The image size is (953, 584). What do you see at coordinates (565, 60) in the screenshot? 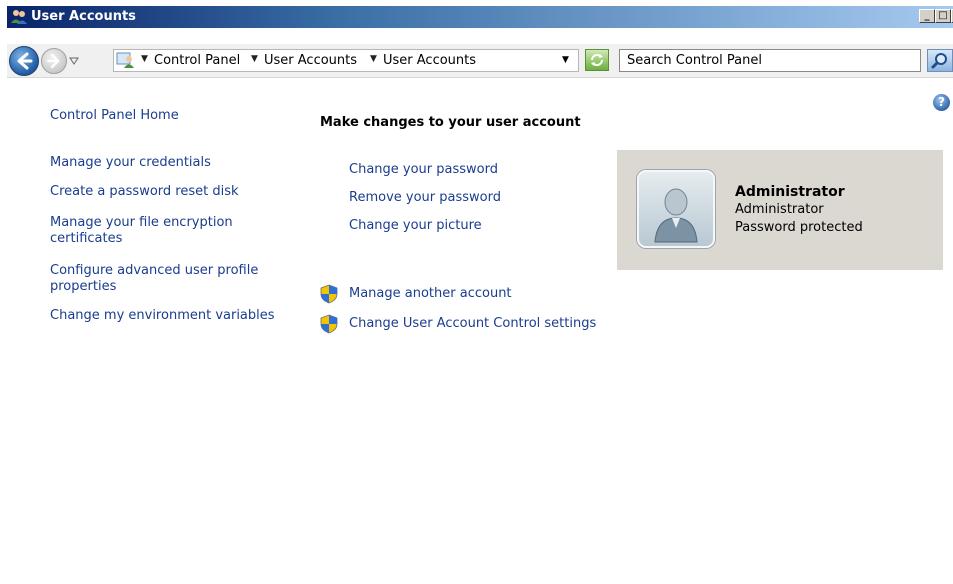
I see `address-dropdown-icon: ▼` at bounding box center [565, 60].